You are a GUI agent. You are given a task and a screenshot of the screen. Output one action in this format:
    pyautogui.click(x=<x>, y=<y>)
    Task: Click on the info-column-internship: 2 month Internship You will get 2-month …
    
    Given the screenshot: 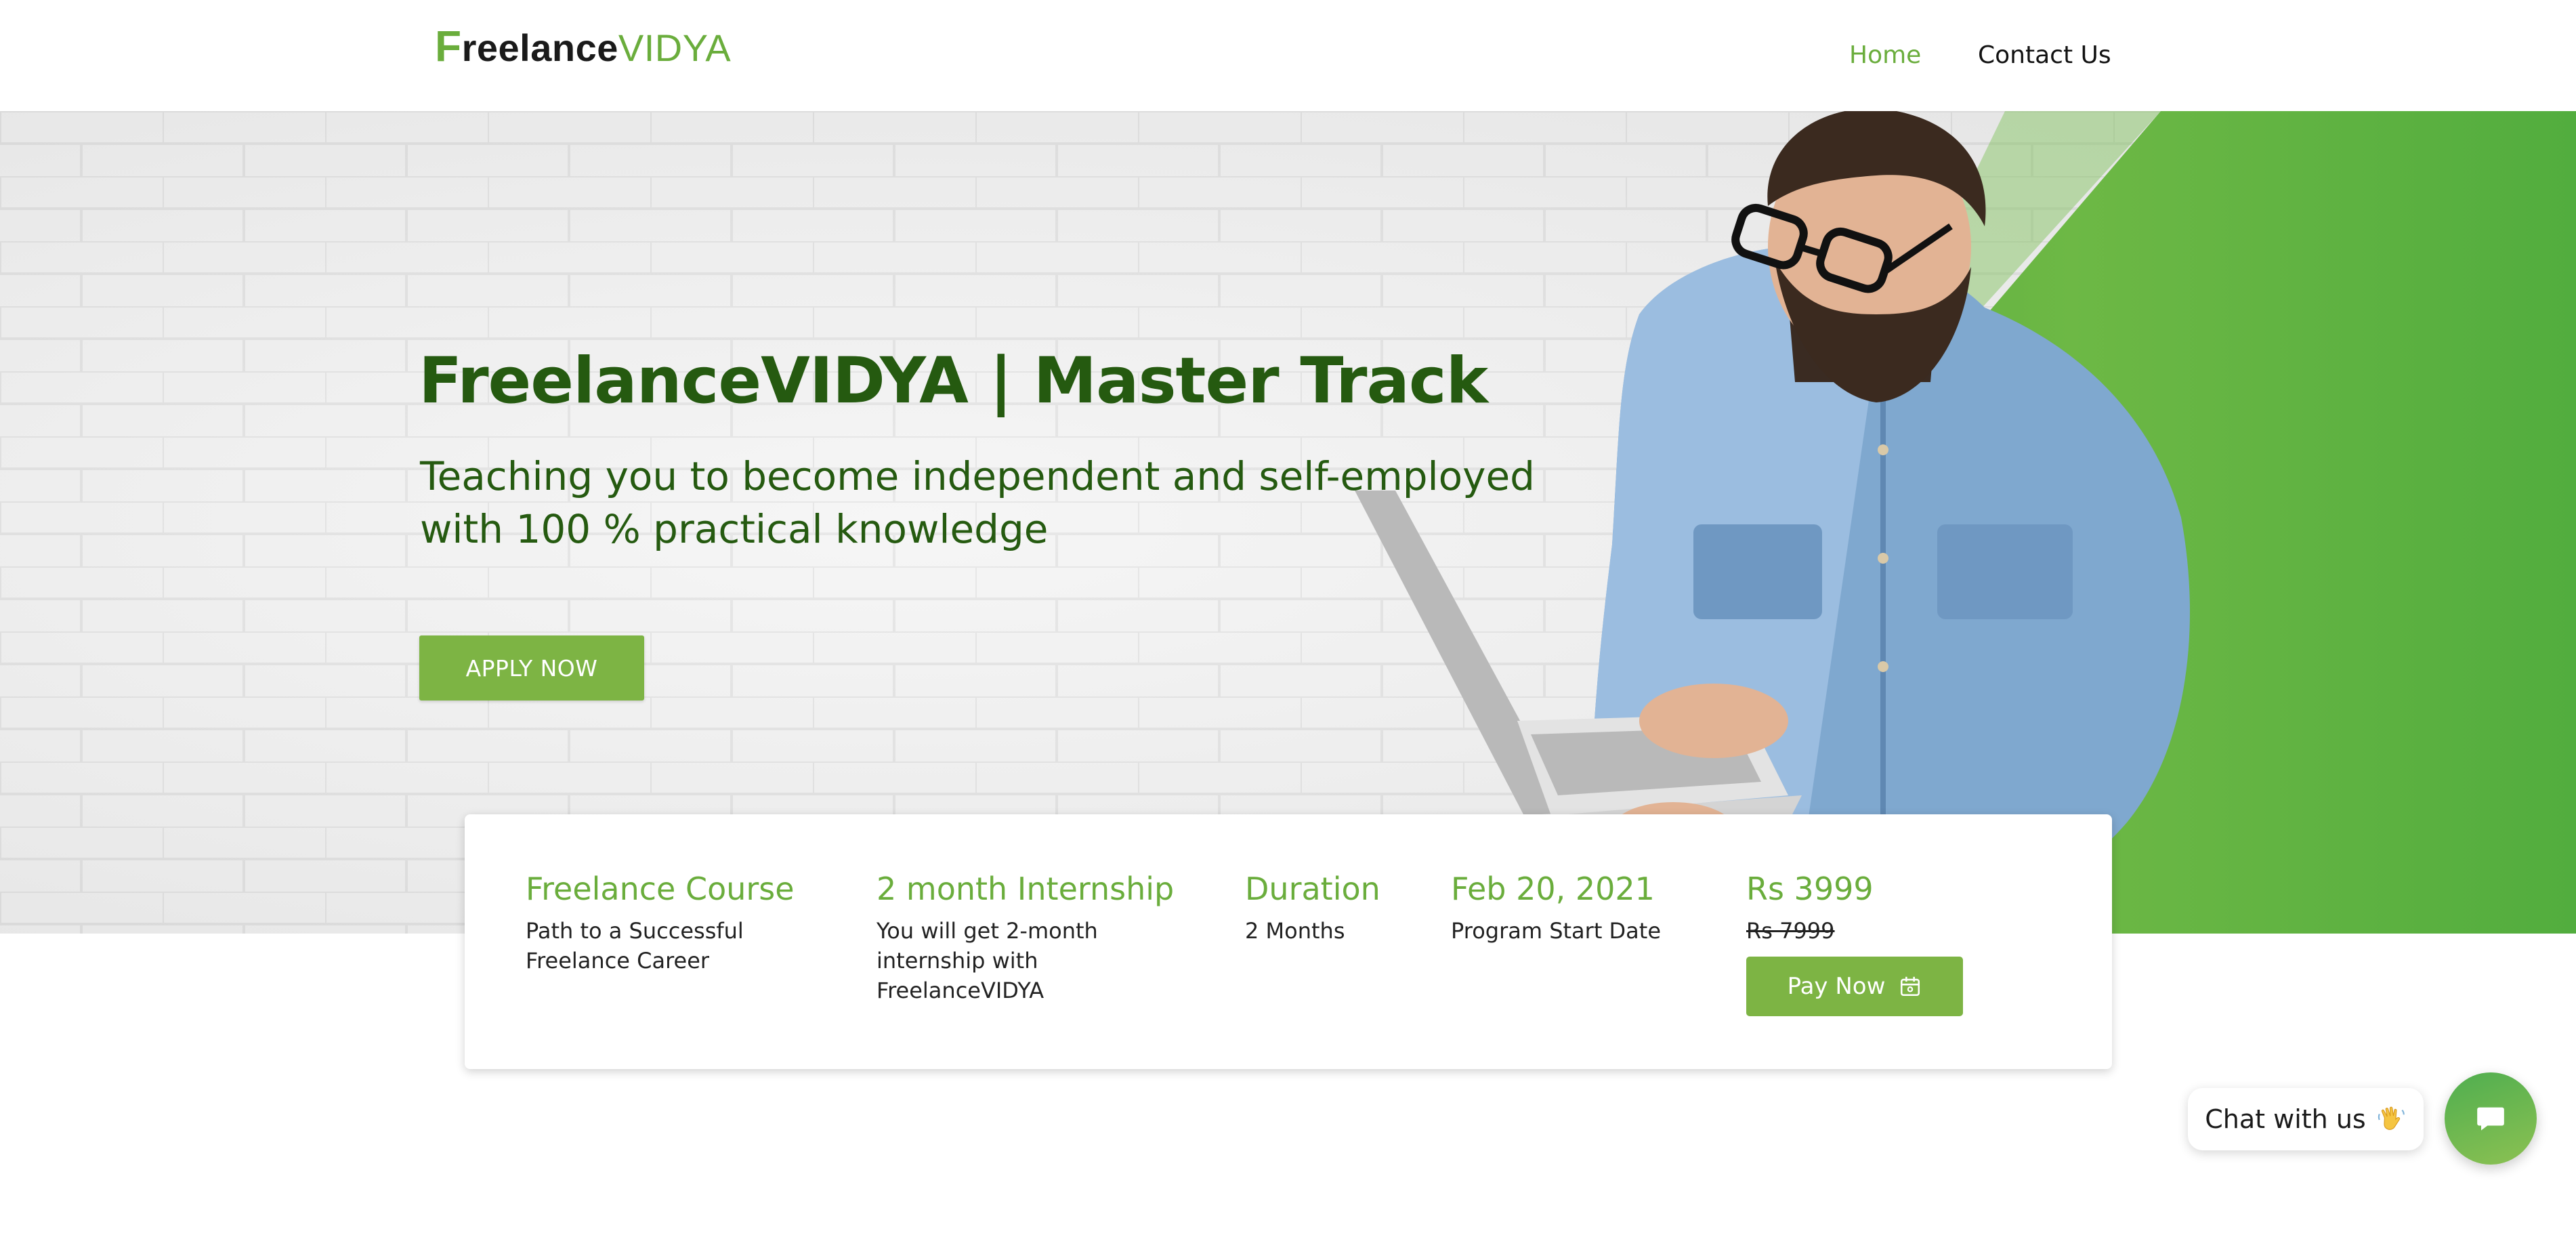 What is the action you would take?
    pyautogui.click(x=1026, y=937)
    